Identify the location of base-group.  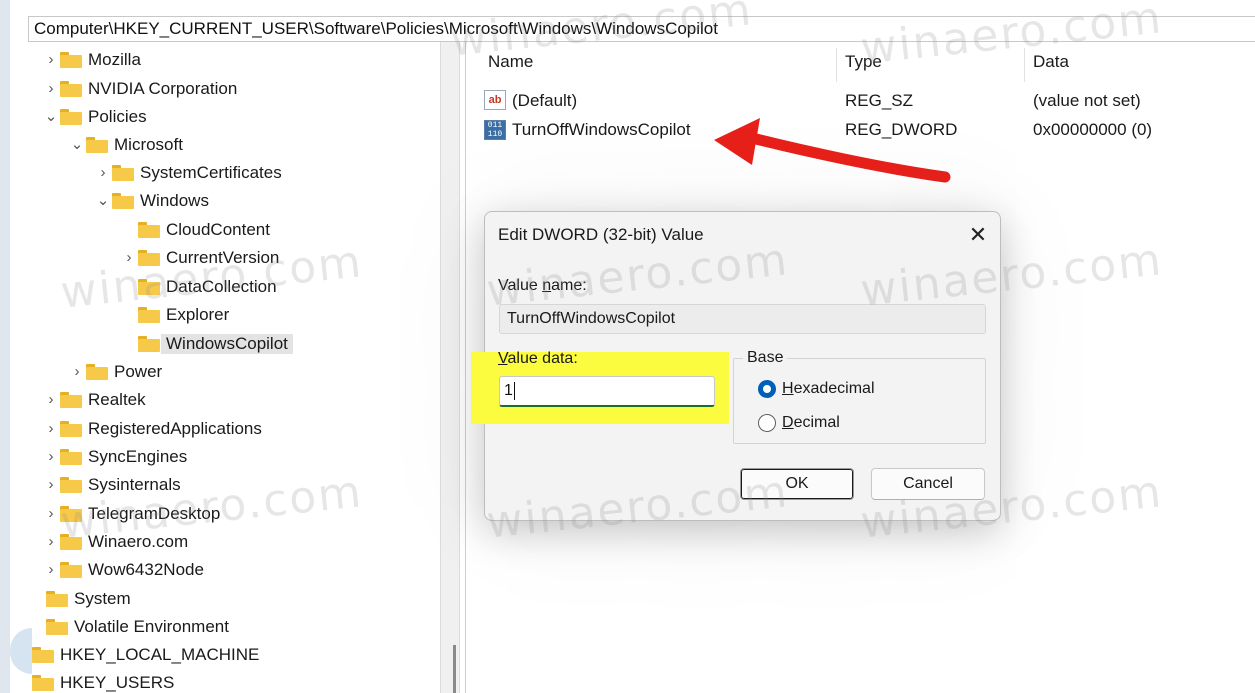
(859, 401).